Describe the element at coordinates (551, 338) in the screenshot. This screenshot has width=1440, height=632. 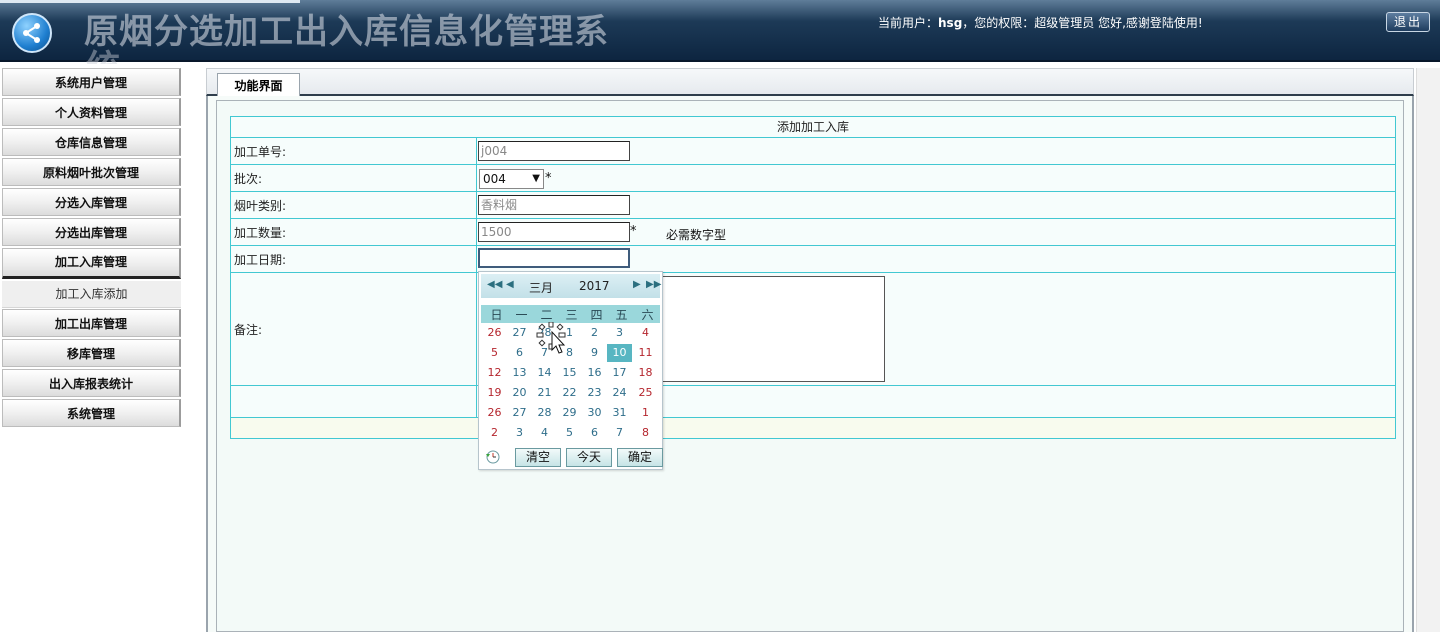
I see `busy-cursor-icon` at that location.